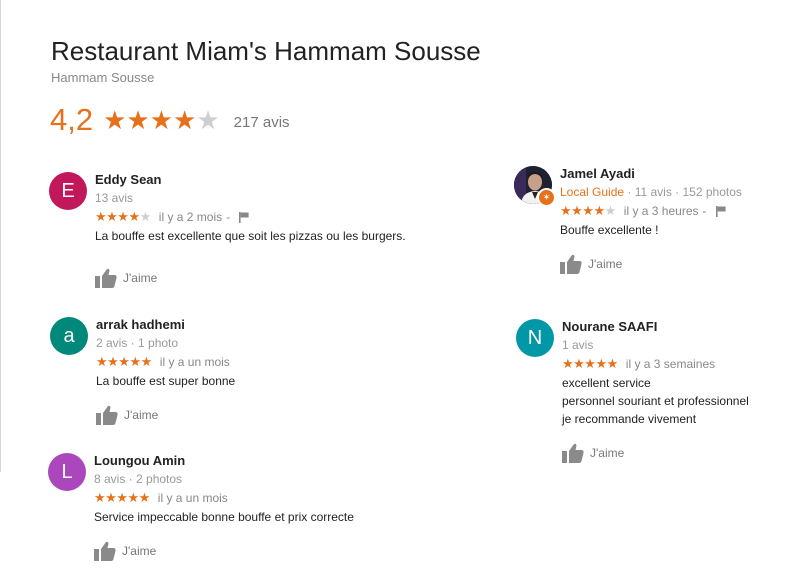 The height and width of the screenshot is (584, 806). Describe the element at coordinates (266, 51) in the screenshot. I see `page-title: Restaurant Miam's Hammam Sousse` at that location.